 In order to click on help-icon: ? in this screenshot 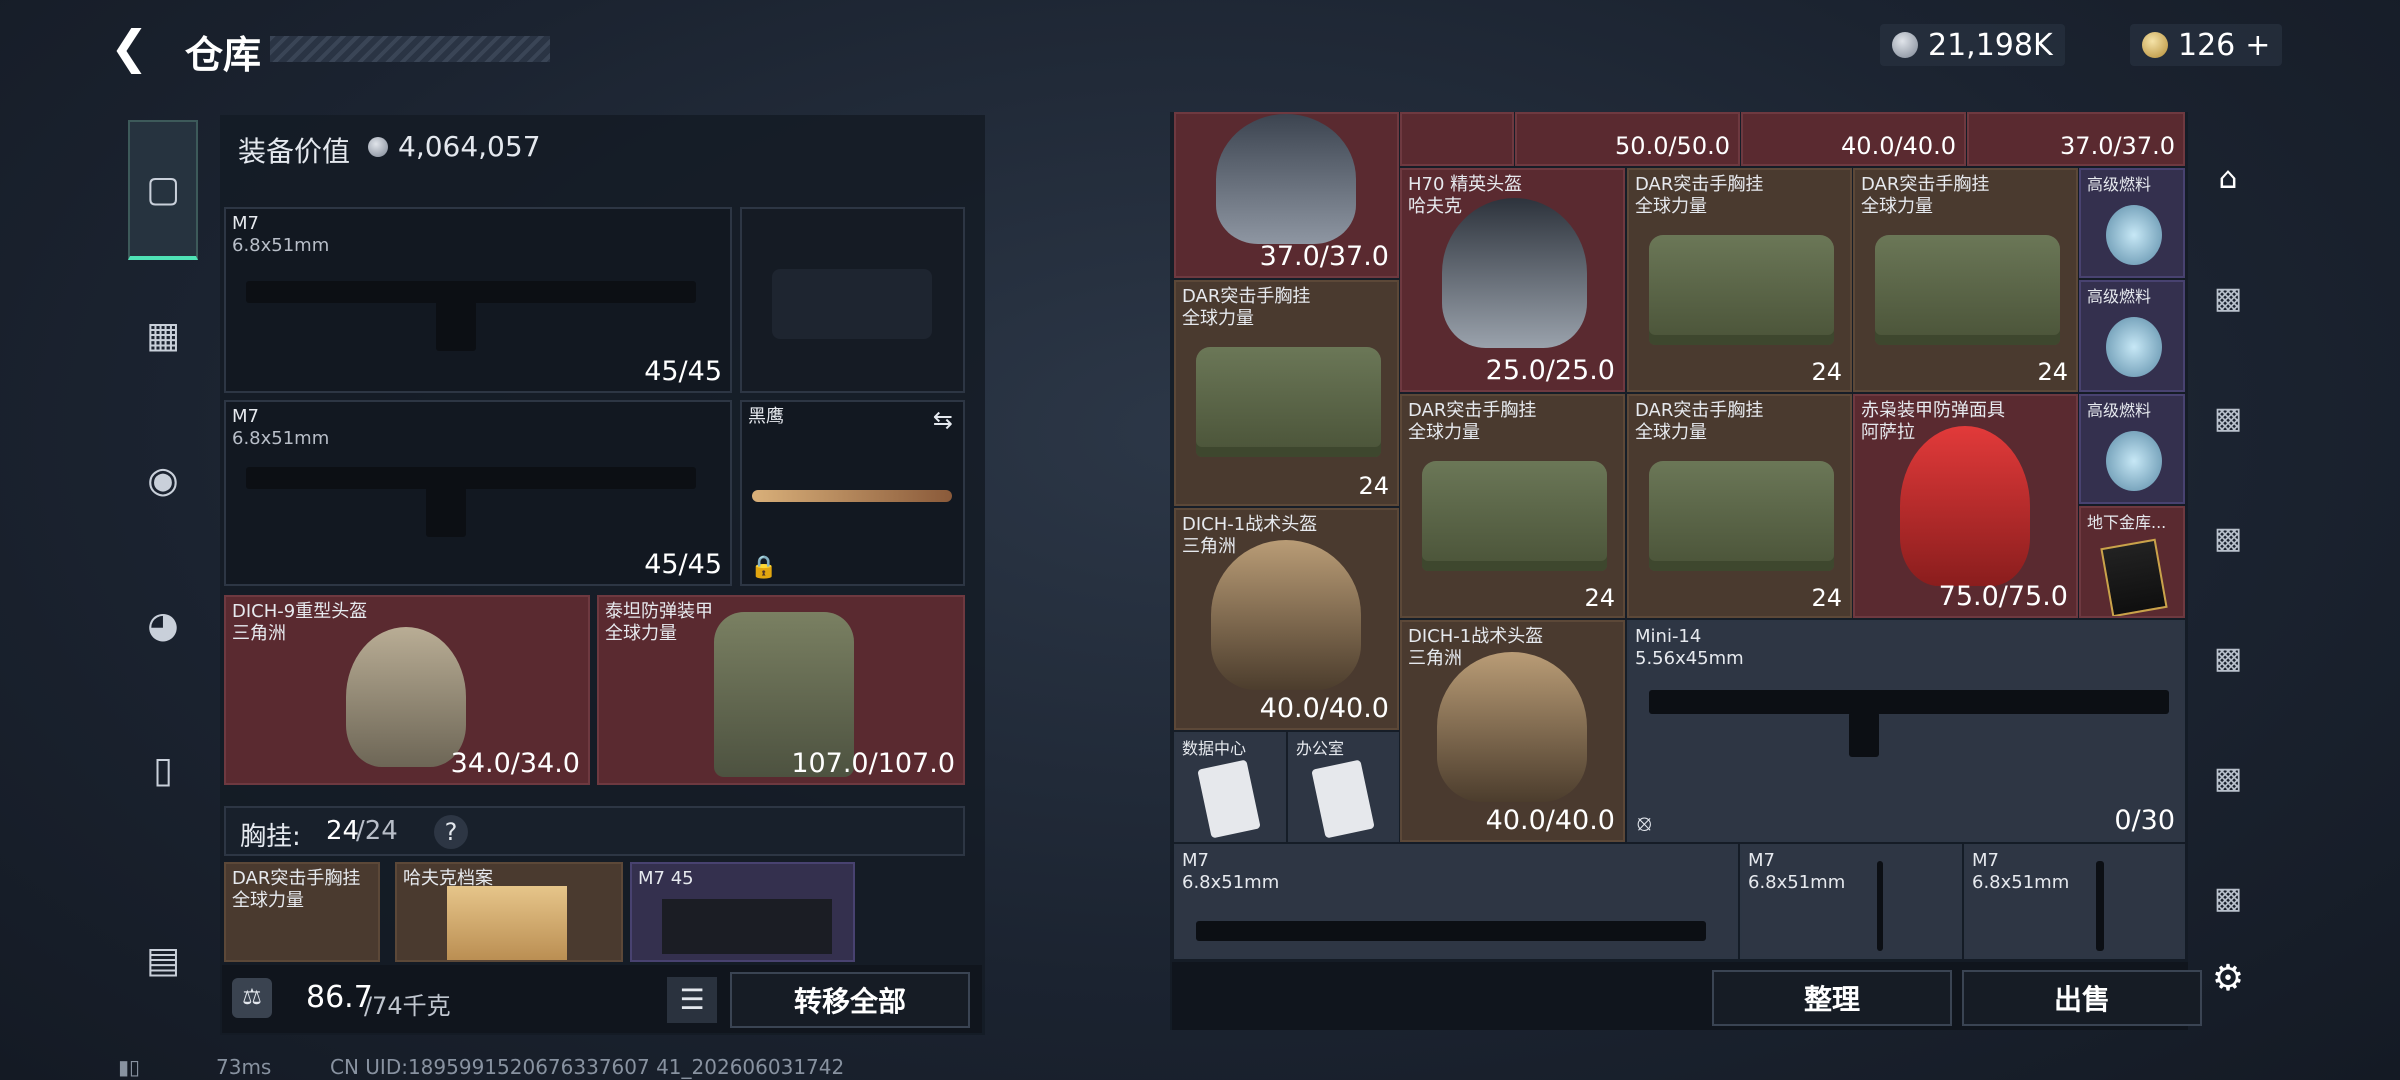, I will do `click(451, 832)`.